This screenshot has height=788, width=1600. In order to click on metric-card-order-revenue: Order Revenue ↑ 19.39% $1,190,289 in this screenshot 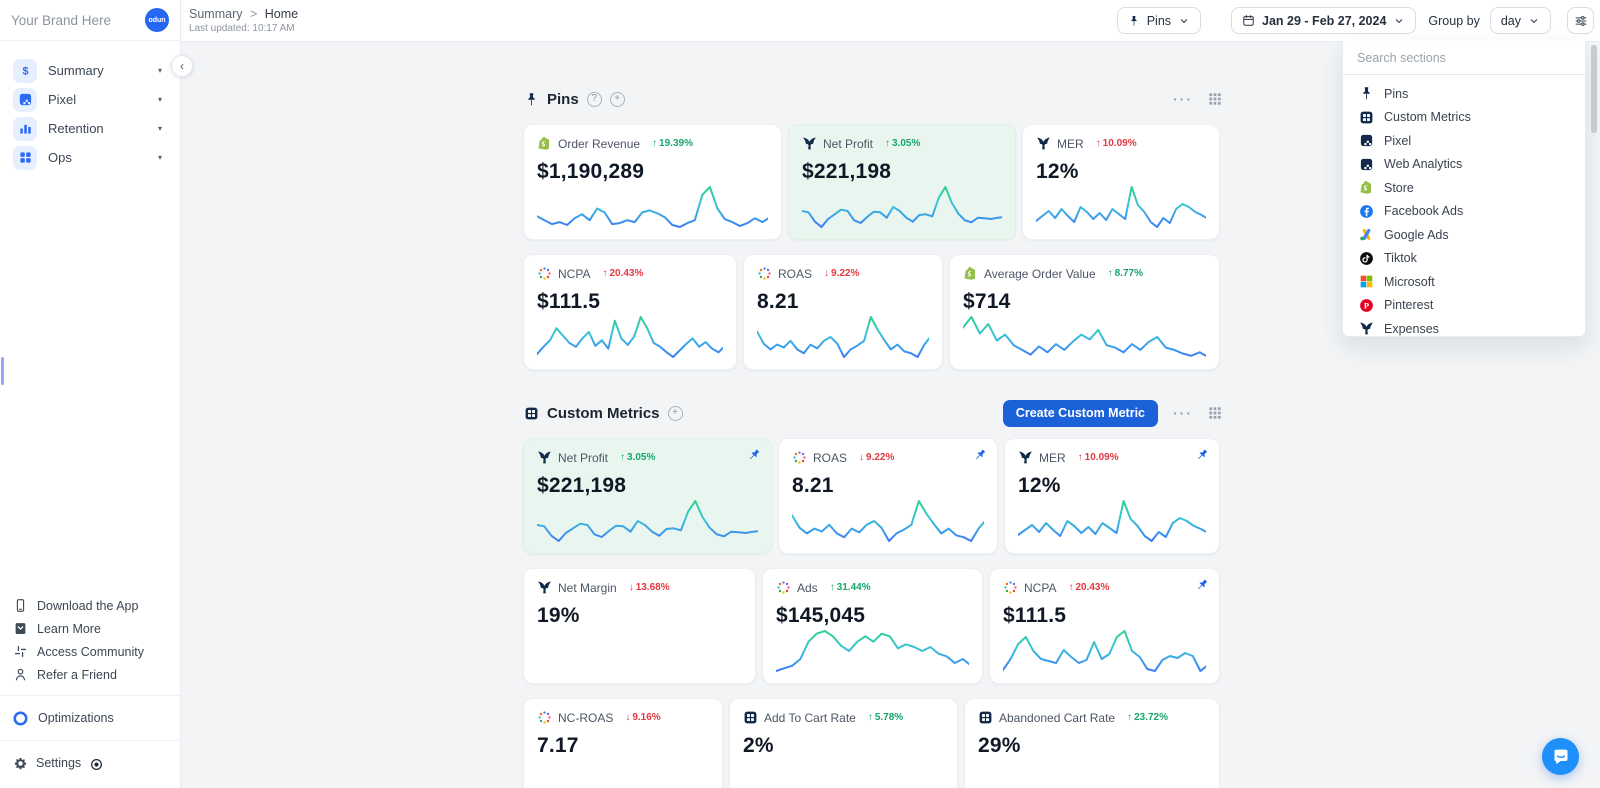, I will do `click(652, 182)`.